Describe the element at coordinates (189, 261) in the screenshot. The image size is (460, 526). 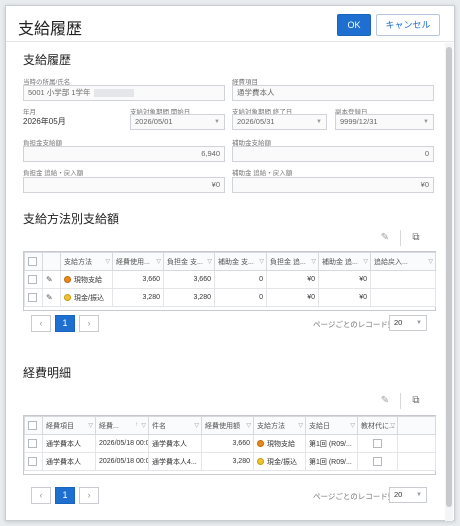
I see `column-header: 負担金 支... ▽` at that location.